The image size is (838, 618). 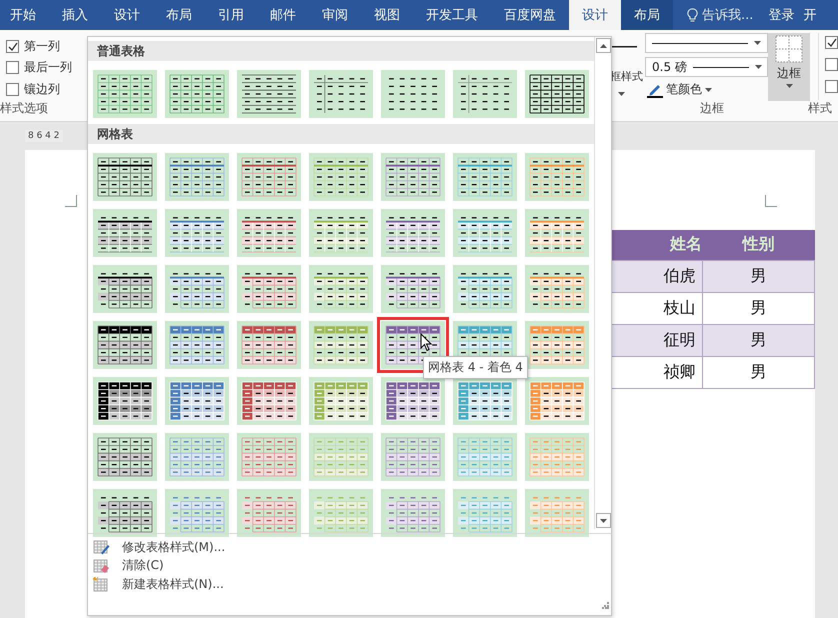 I want to click on table-header-cell: 性别, so click(x=758, y=245).